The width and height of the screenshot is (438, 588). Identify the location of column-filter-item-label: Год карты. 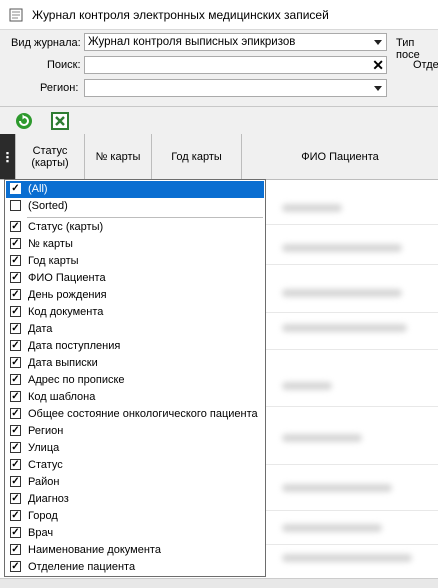
(53, 261).